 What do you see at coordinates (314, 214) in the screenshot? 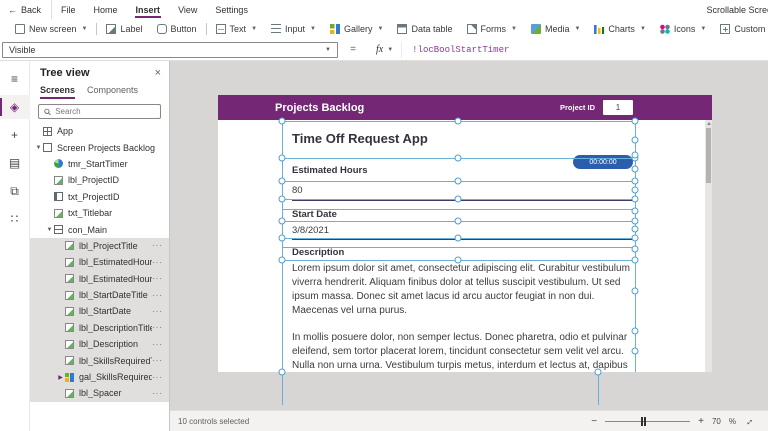
I see `start-date-title-label: Start Date` at bounding box center [314, 214].